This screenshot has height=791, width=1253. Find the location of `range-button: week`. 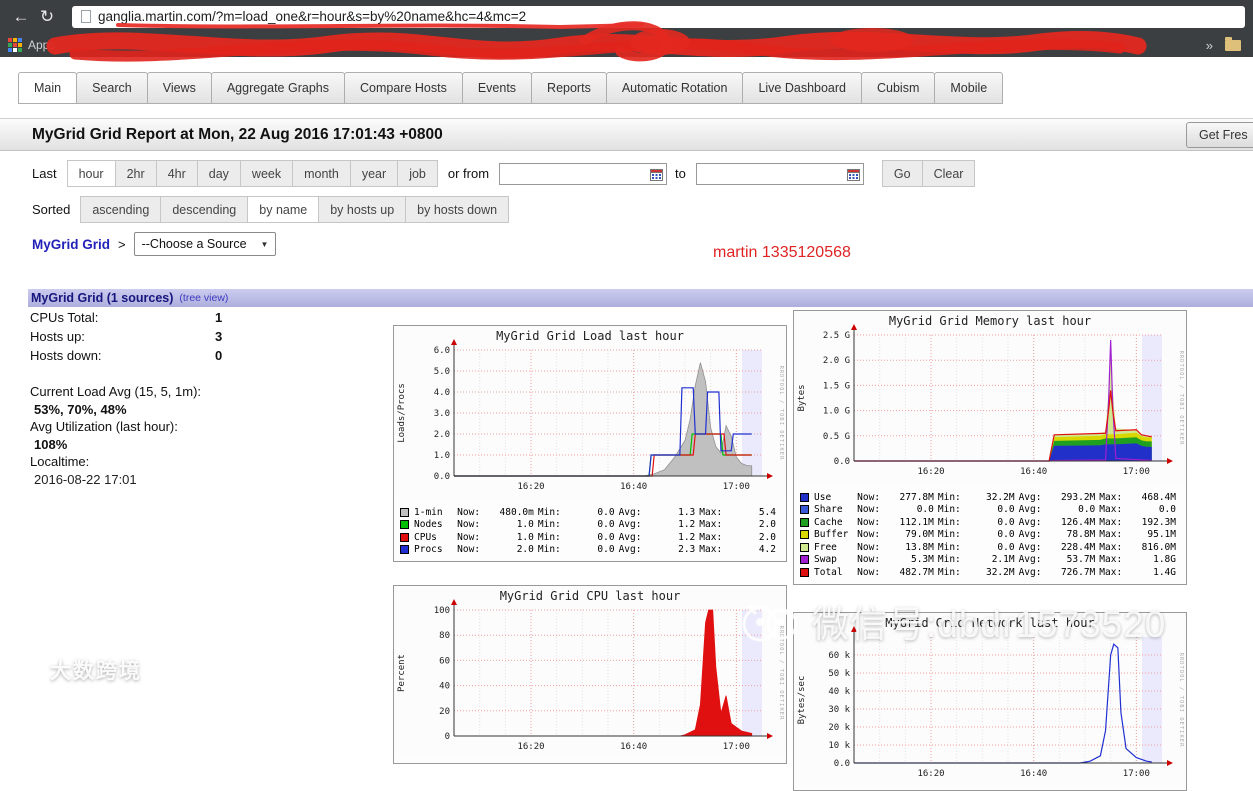

range-button: week is located at coordinates (266, 173).